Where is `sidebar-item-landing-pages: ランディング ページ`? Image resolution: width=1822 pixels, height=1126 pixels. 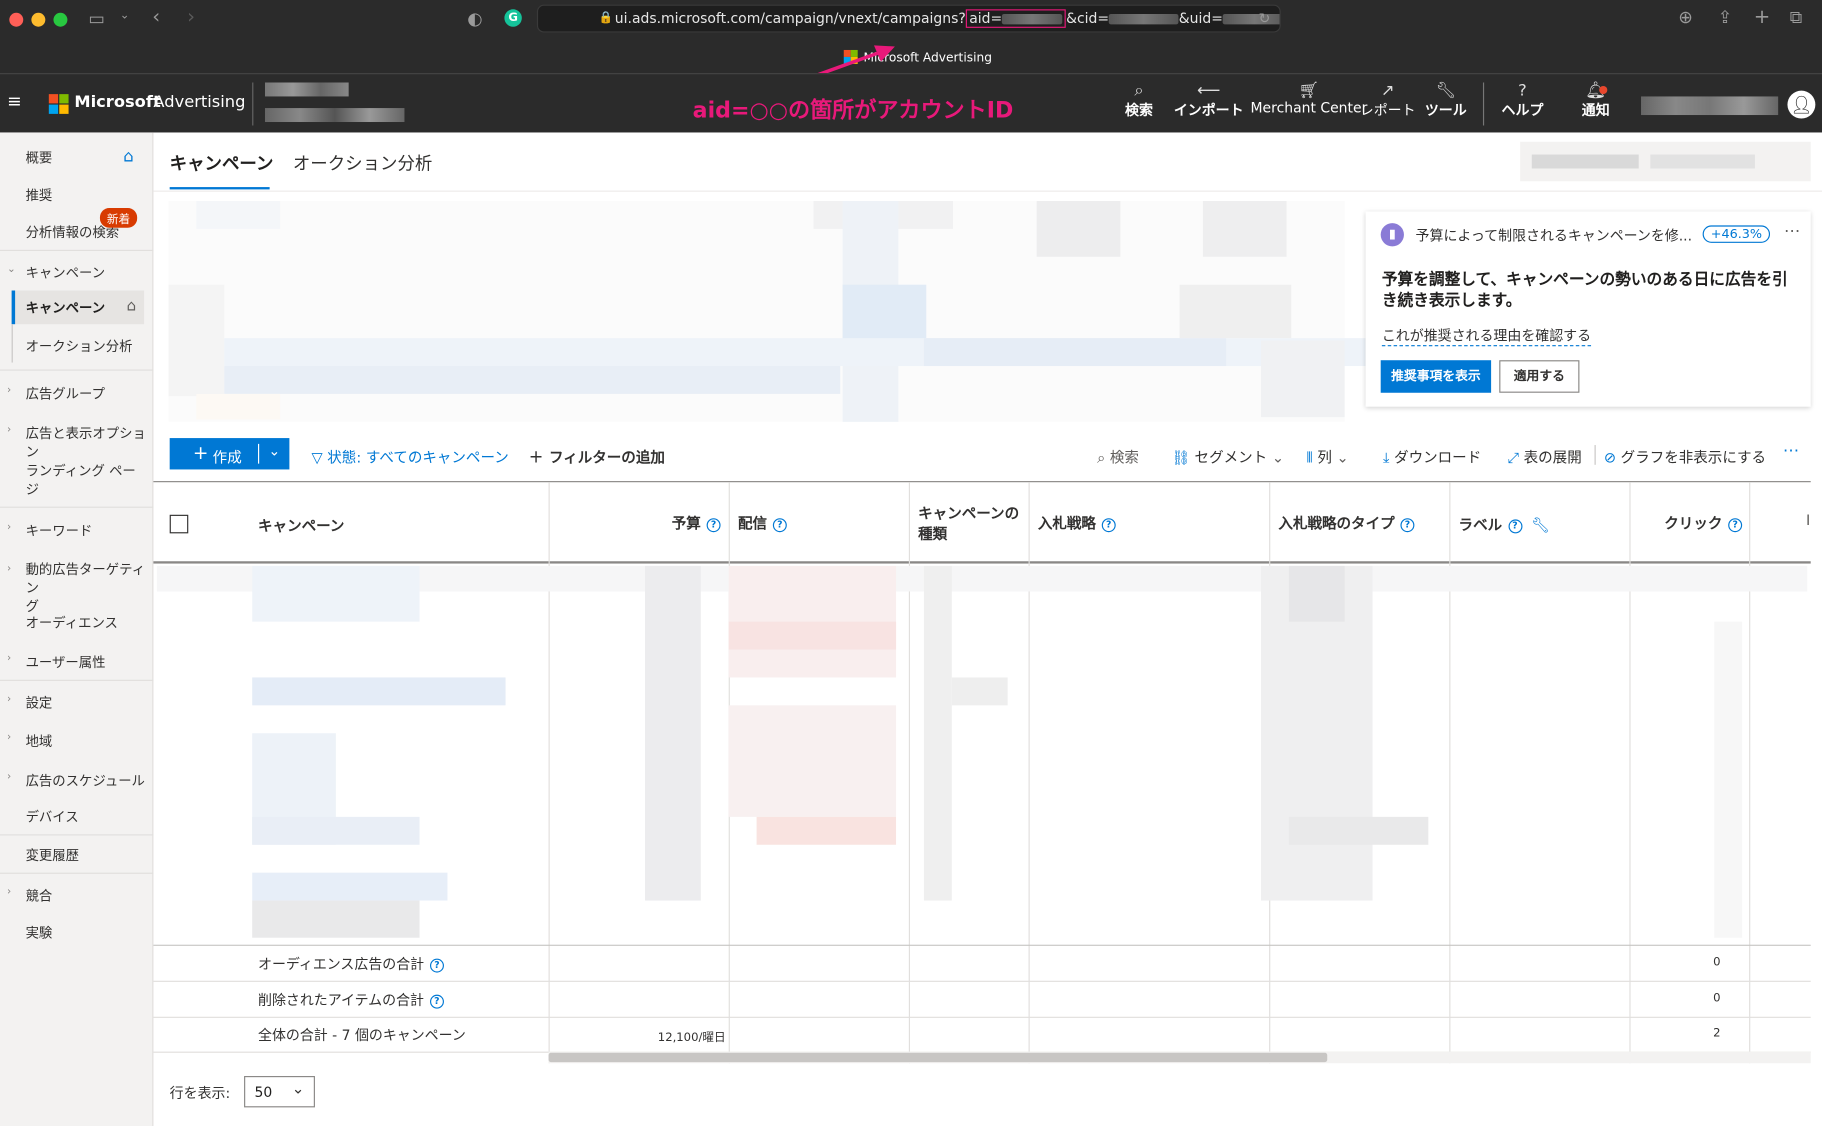
sidebar-item-landing-pages: ランディング ページ is located at coordinates (76, 479).